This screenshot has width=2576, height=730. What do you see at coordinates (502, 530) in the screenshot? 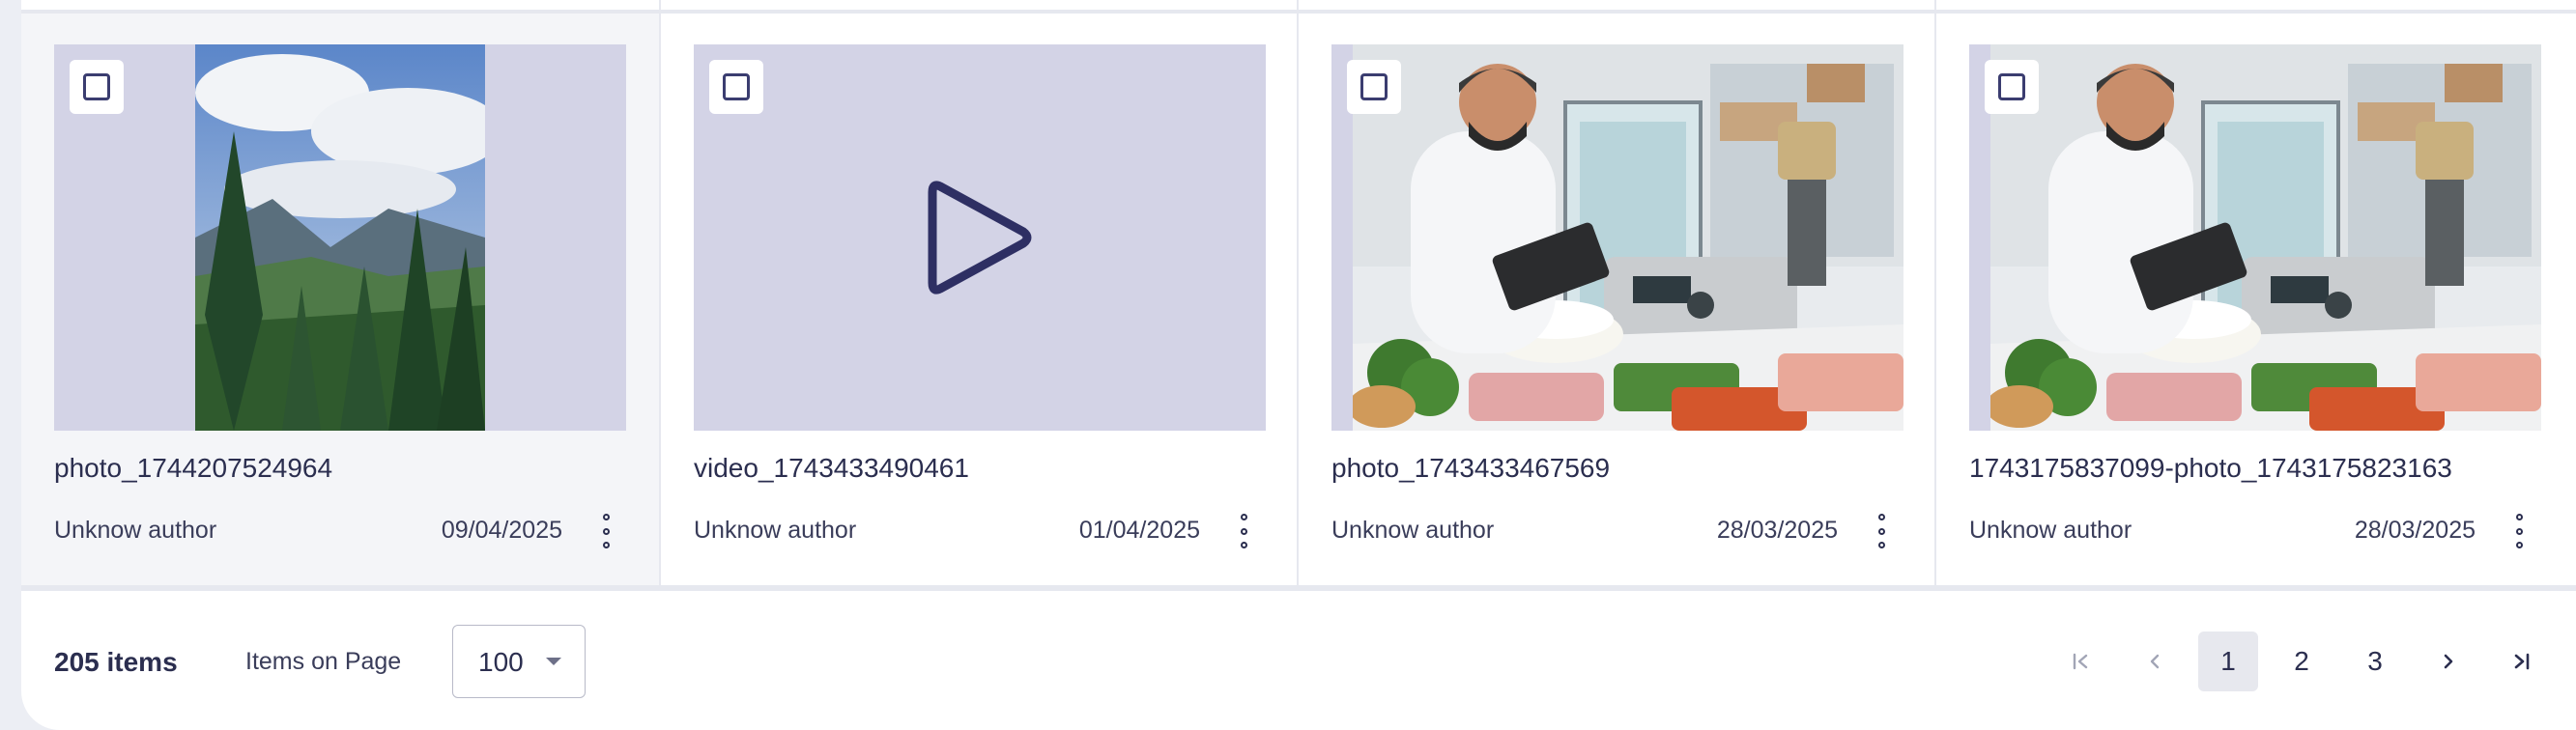
I see `media-date: 09/04/2025` at bounding box center [502, 530].